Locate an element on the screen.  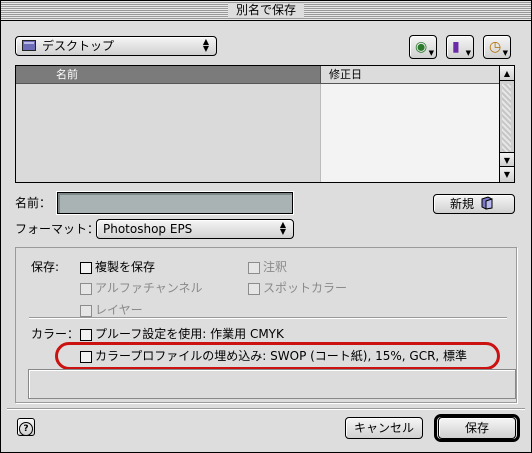
recent-button: ◷ ▼ is located at coordinates (497, 47).